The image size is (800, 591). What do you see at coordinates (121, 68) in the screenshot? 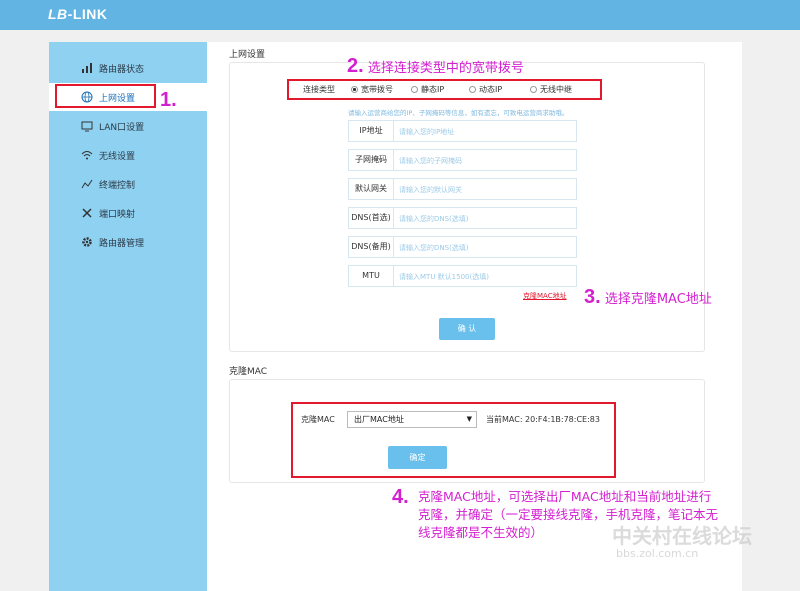
I see `sidebar-item-label: 路由器状态` at bounding box center [121, 68].